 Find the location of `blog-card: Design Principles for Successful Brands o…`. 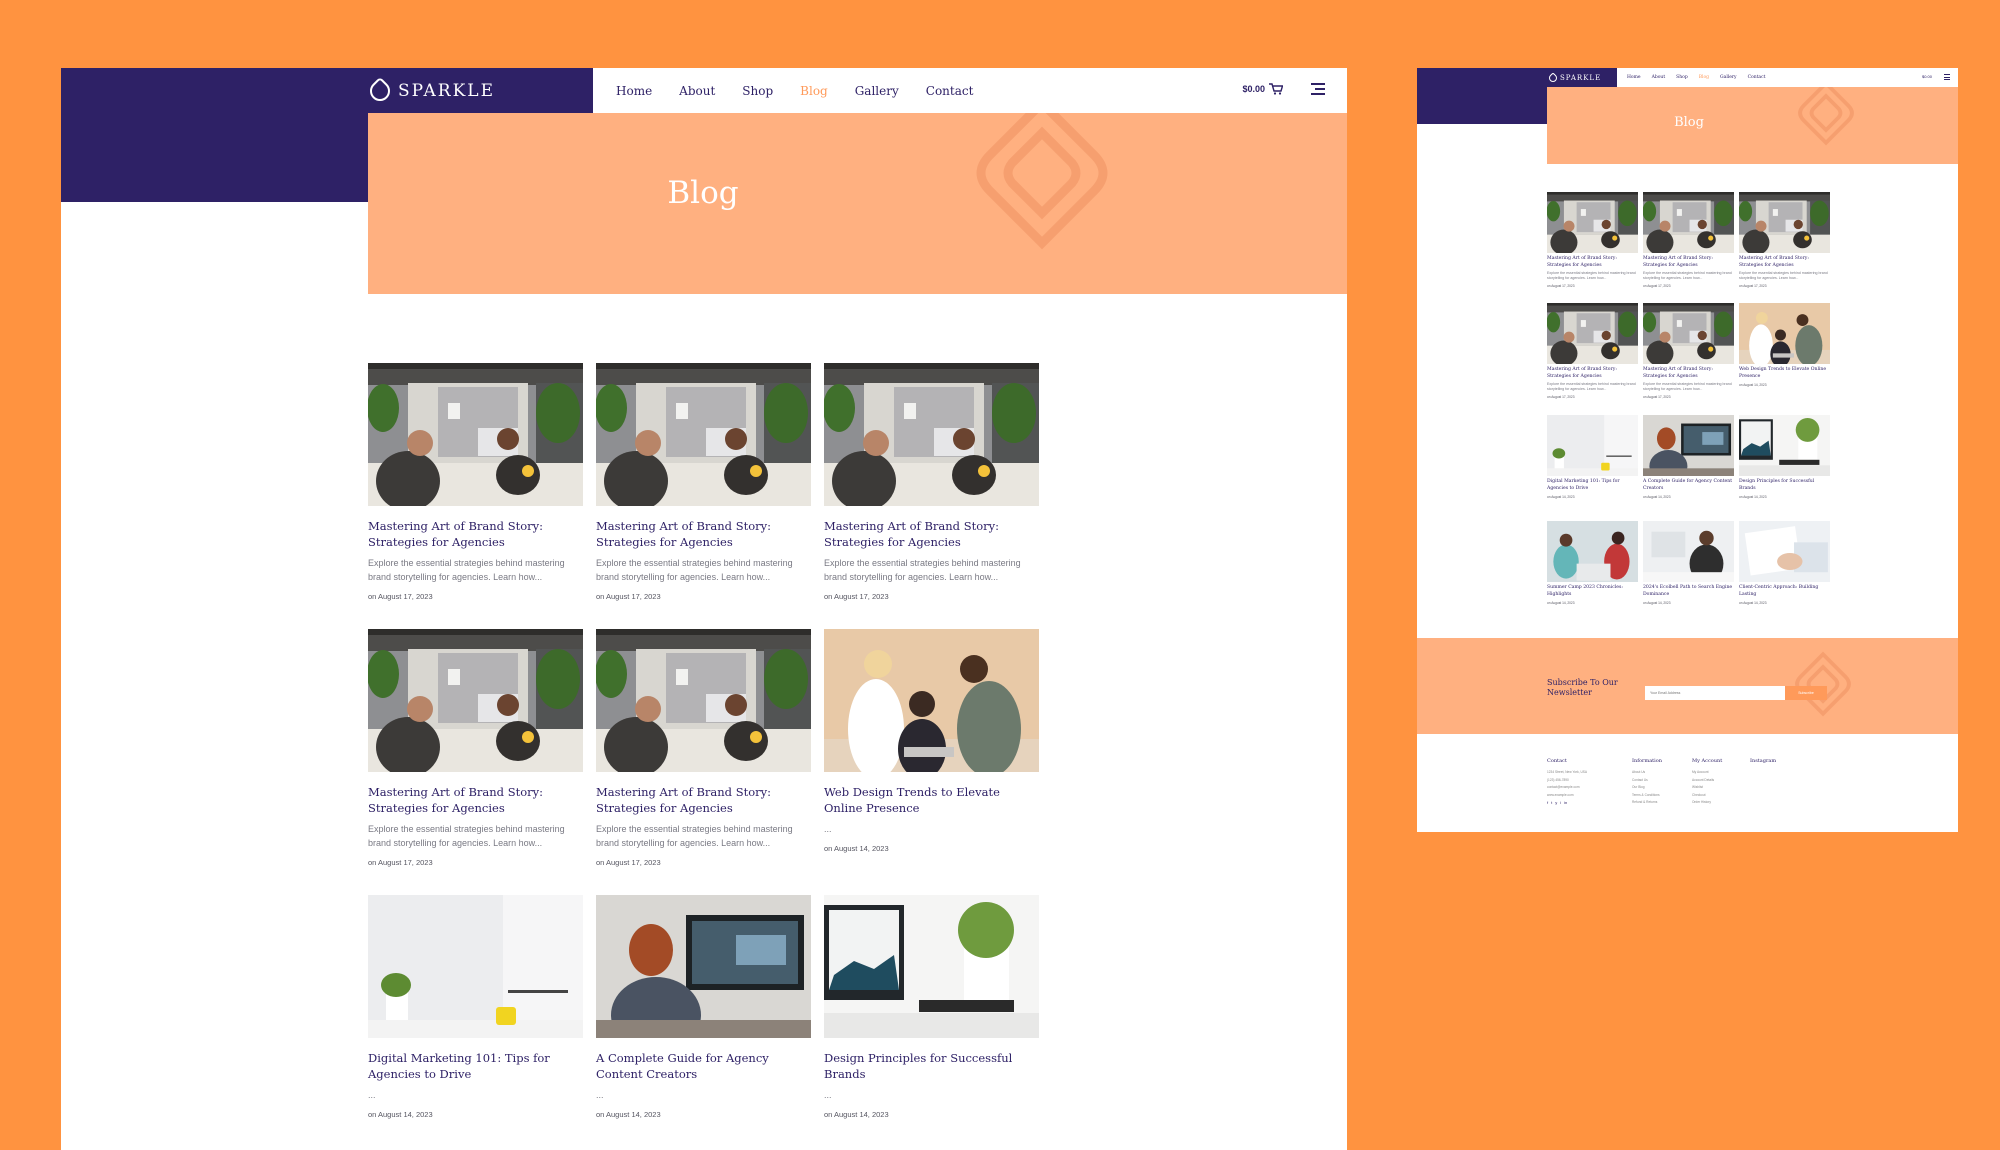

blog-card: Design Principles for Successful Brands o… is located at coordinates (1784, 457).